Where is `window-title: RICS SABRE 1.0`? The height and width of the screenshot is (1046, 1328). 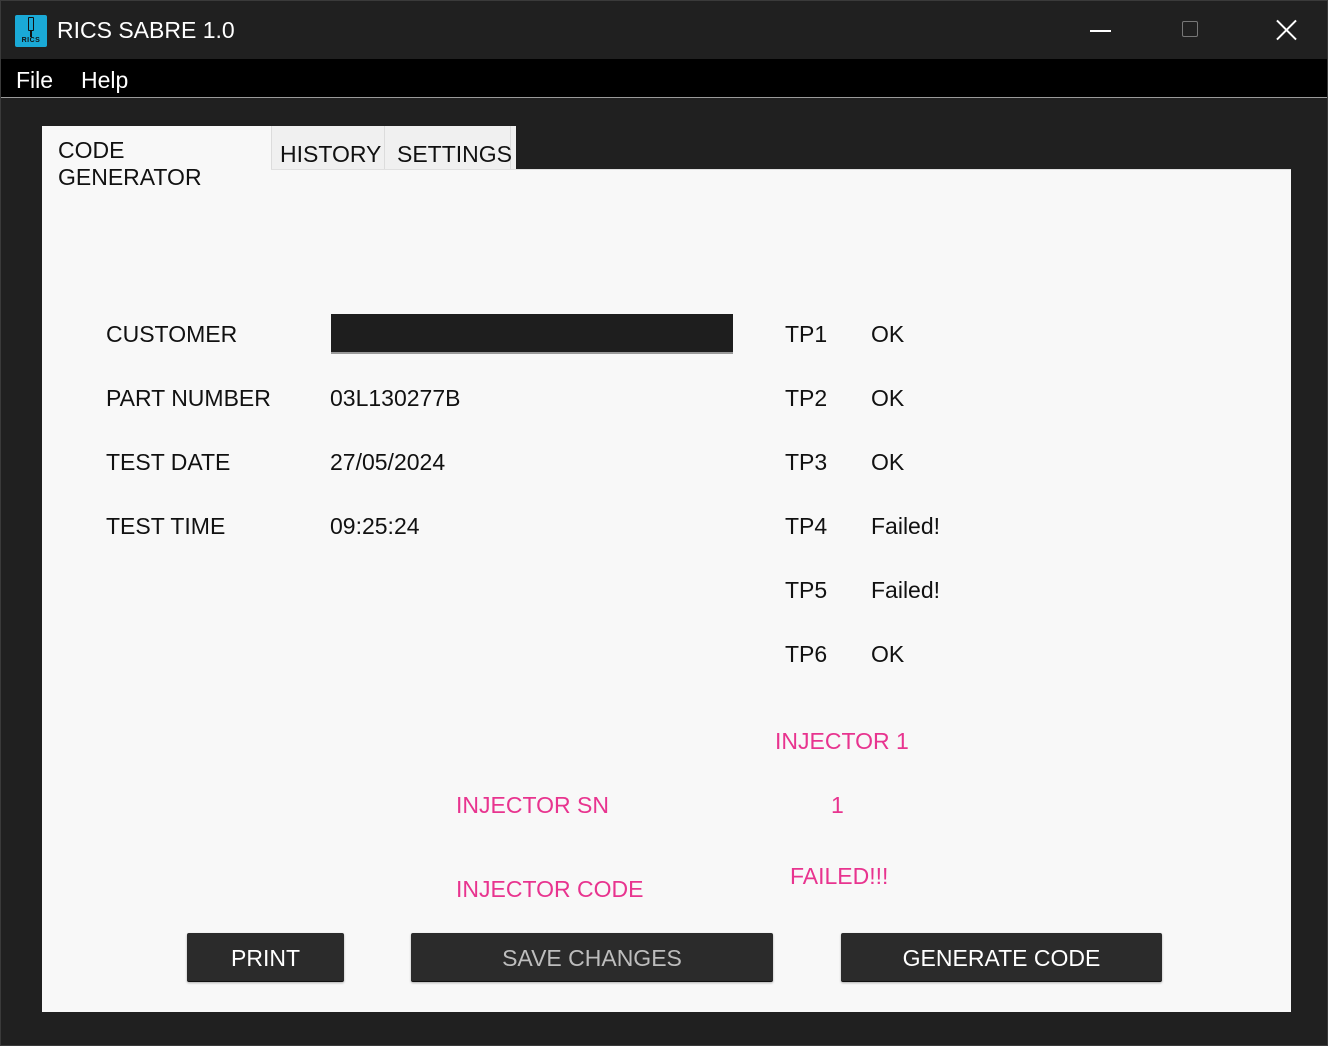 window-title: RICS SABRE 1.0 is located at coordinates (146, 30).